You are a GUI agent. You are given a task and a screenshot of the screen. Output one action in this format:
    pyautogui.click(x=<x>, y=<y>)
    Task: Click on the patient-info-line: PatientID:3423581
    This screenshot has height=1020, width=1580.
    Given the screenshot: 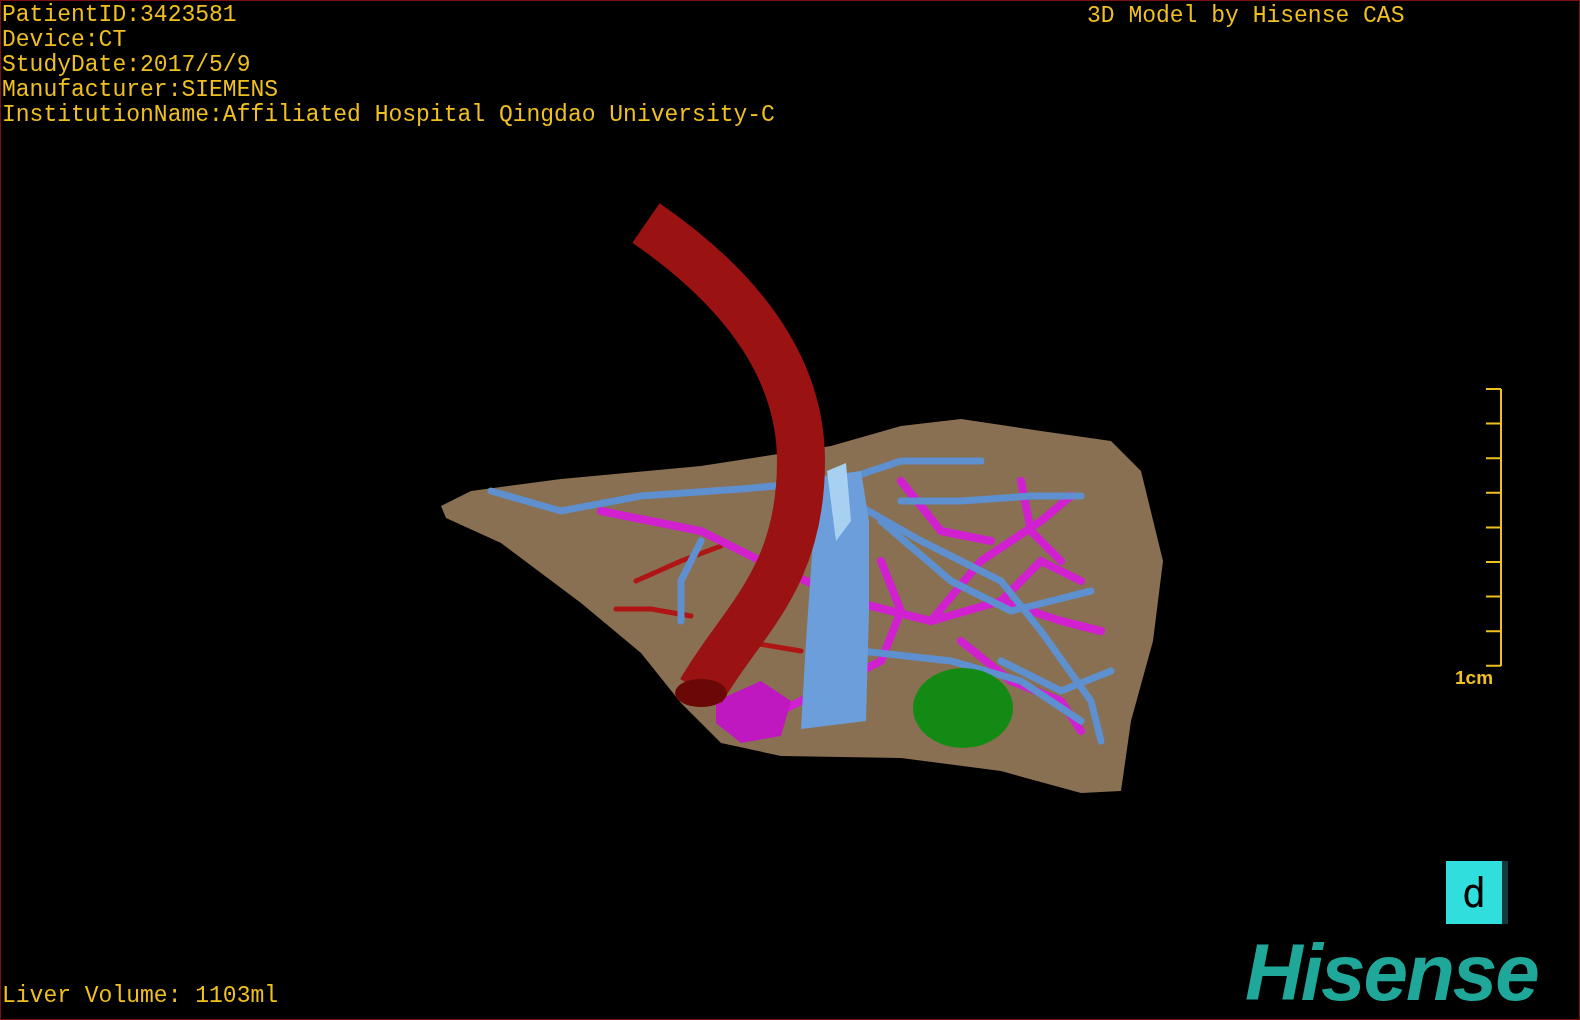 What is the action you would take?
    pyautogui.click(x=120, y=15)
    